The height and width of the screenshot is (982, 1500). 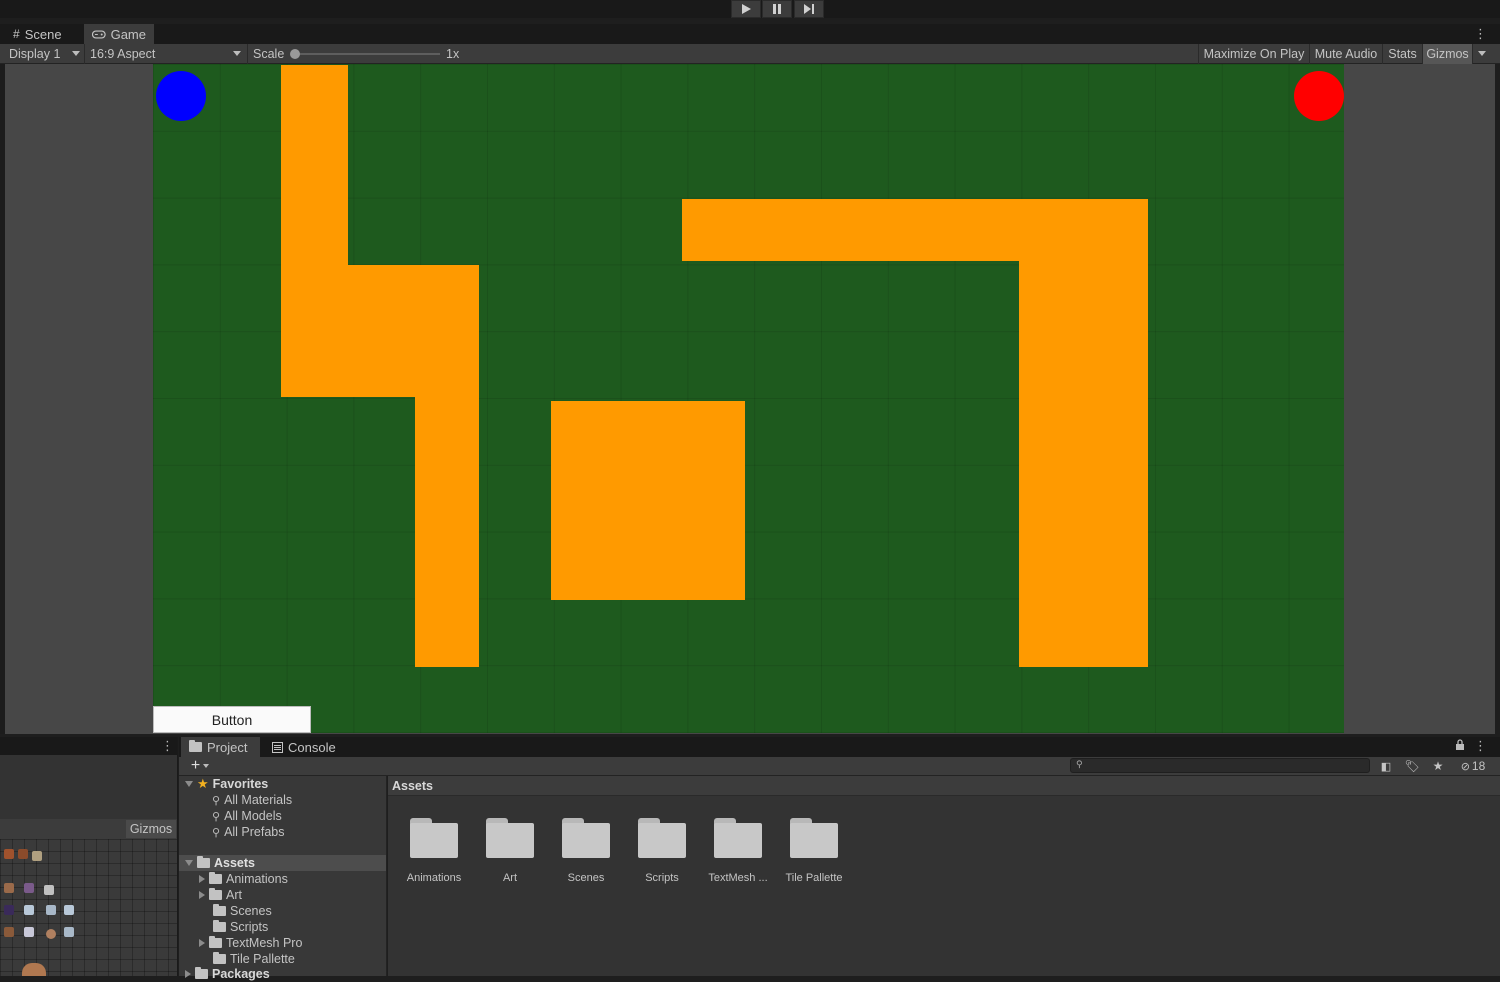 I want to click on tree-item-label: TextMesh Pro, so click(x=264, y=943).